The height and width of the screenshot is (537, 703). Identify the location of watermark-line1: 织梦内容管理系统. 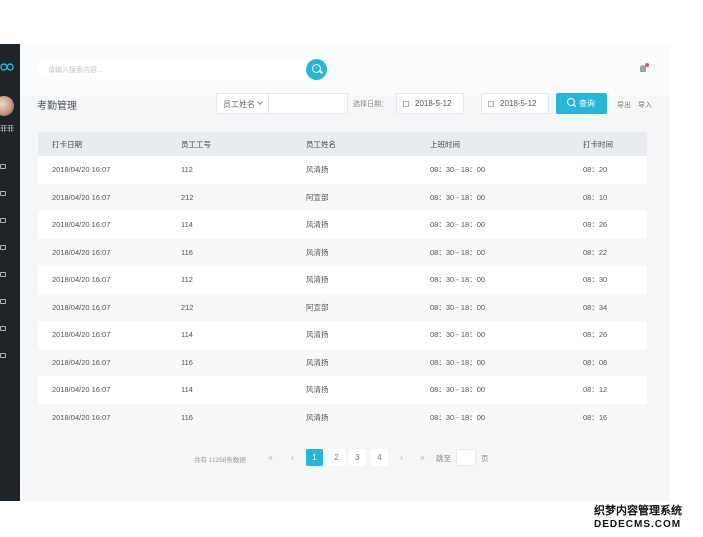
(638, 511).